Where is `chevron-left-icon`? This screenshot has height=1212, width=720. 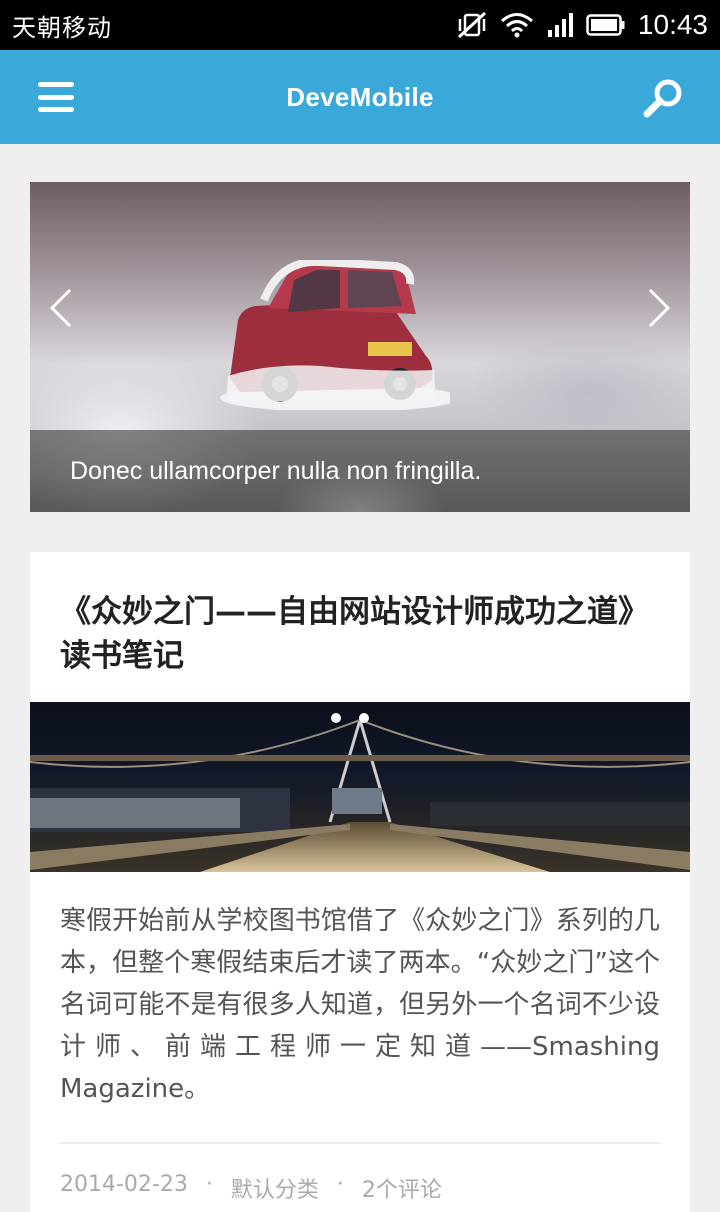 chevron-left-icon is located at coordinates (61, 308).